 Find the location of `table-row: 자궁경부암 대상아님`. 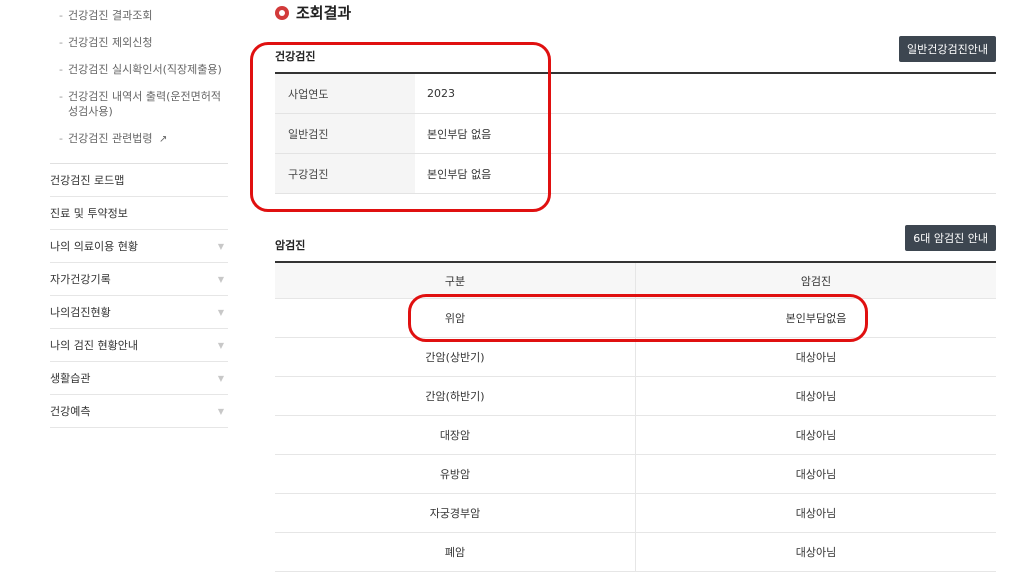

table-row: 자궁경부암 대상아님 is located at coordinates (635, 513).